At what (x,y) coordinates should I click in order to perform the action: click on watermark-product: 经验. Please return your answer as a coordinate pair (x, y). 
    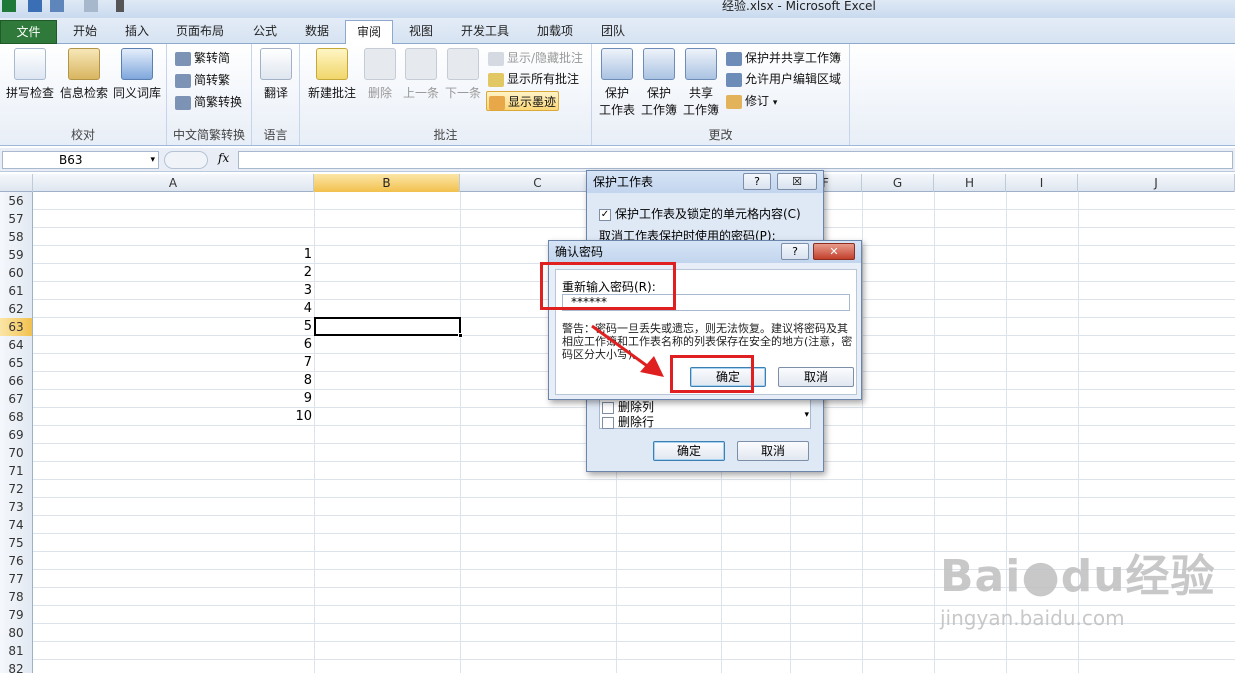
    Looking at the image, I should click on (1170, 576).